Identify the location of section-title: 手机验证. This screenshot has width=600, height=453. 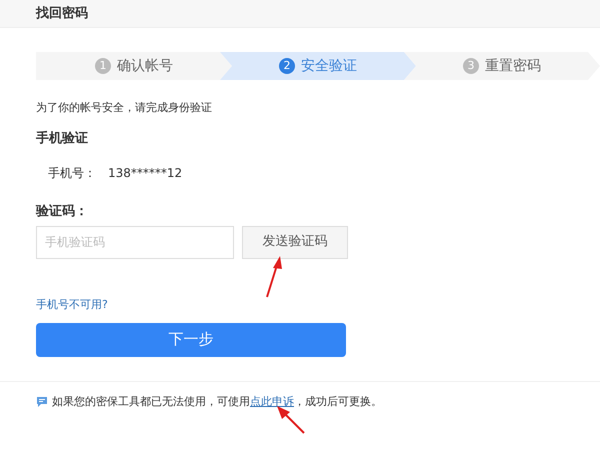
(62, 139).